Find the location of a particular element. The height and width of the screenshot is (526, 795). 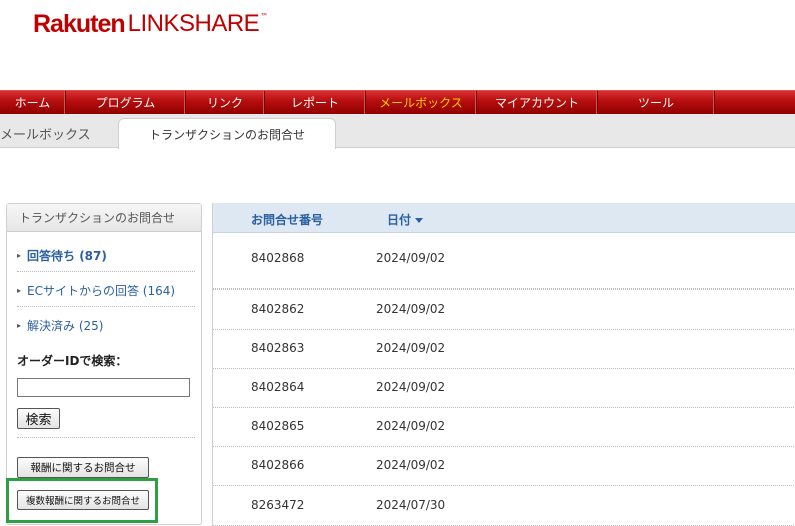

nav-tools: ツール is located at coordinates (656, 102).